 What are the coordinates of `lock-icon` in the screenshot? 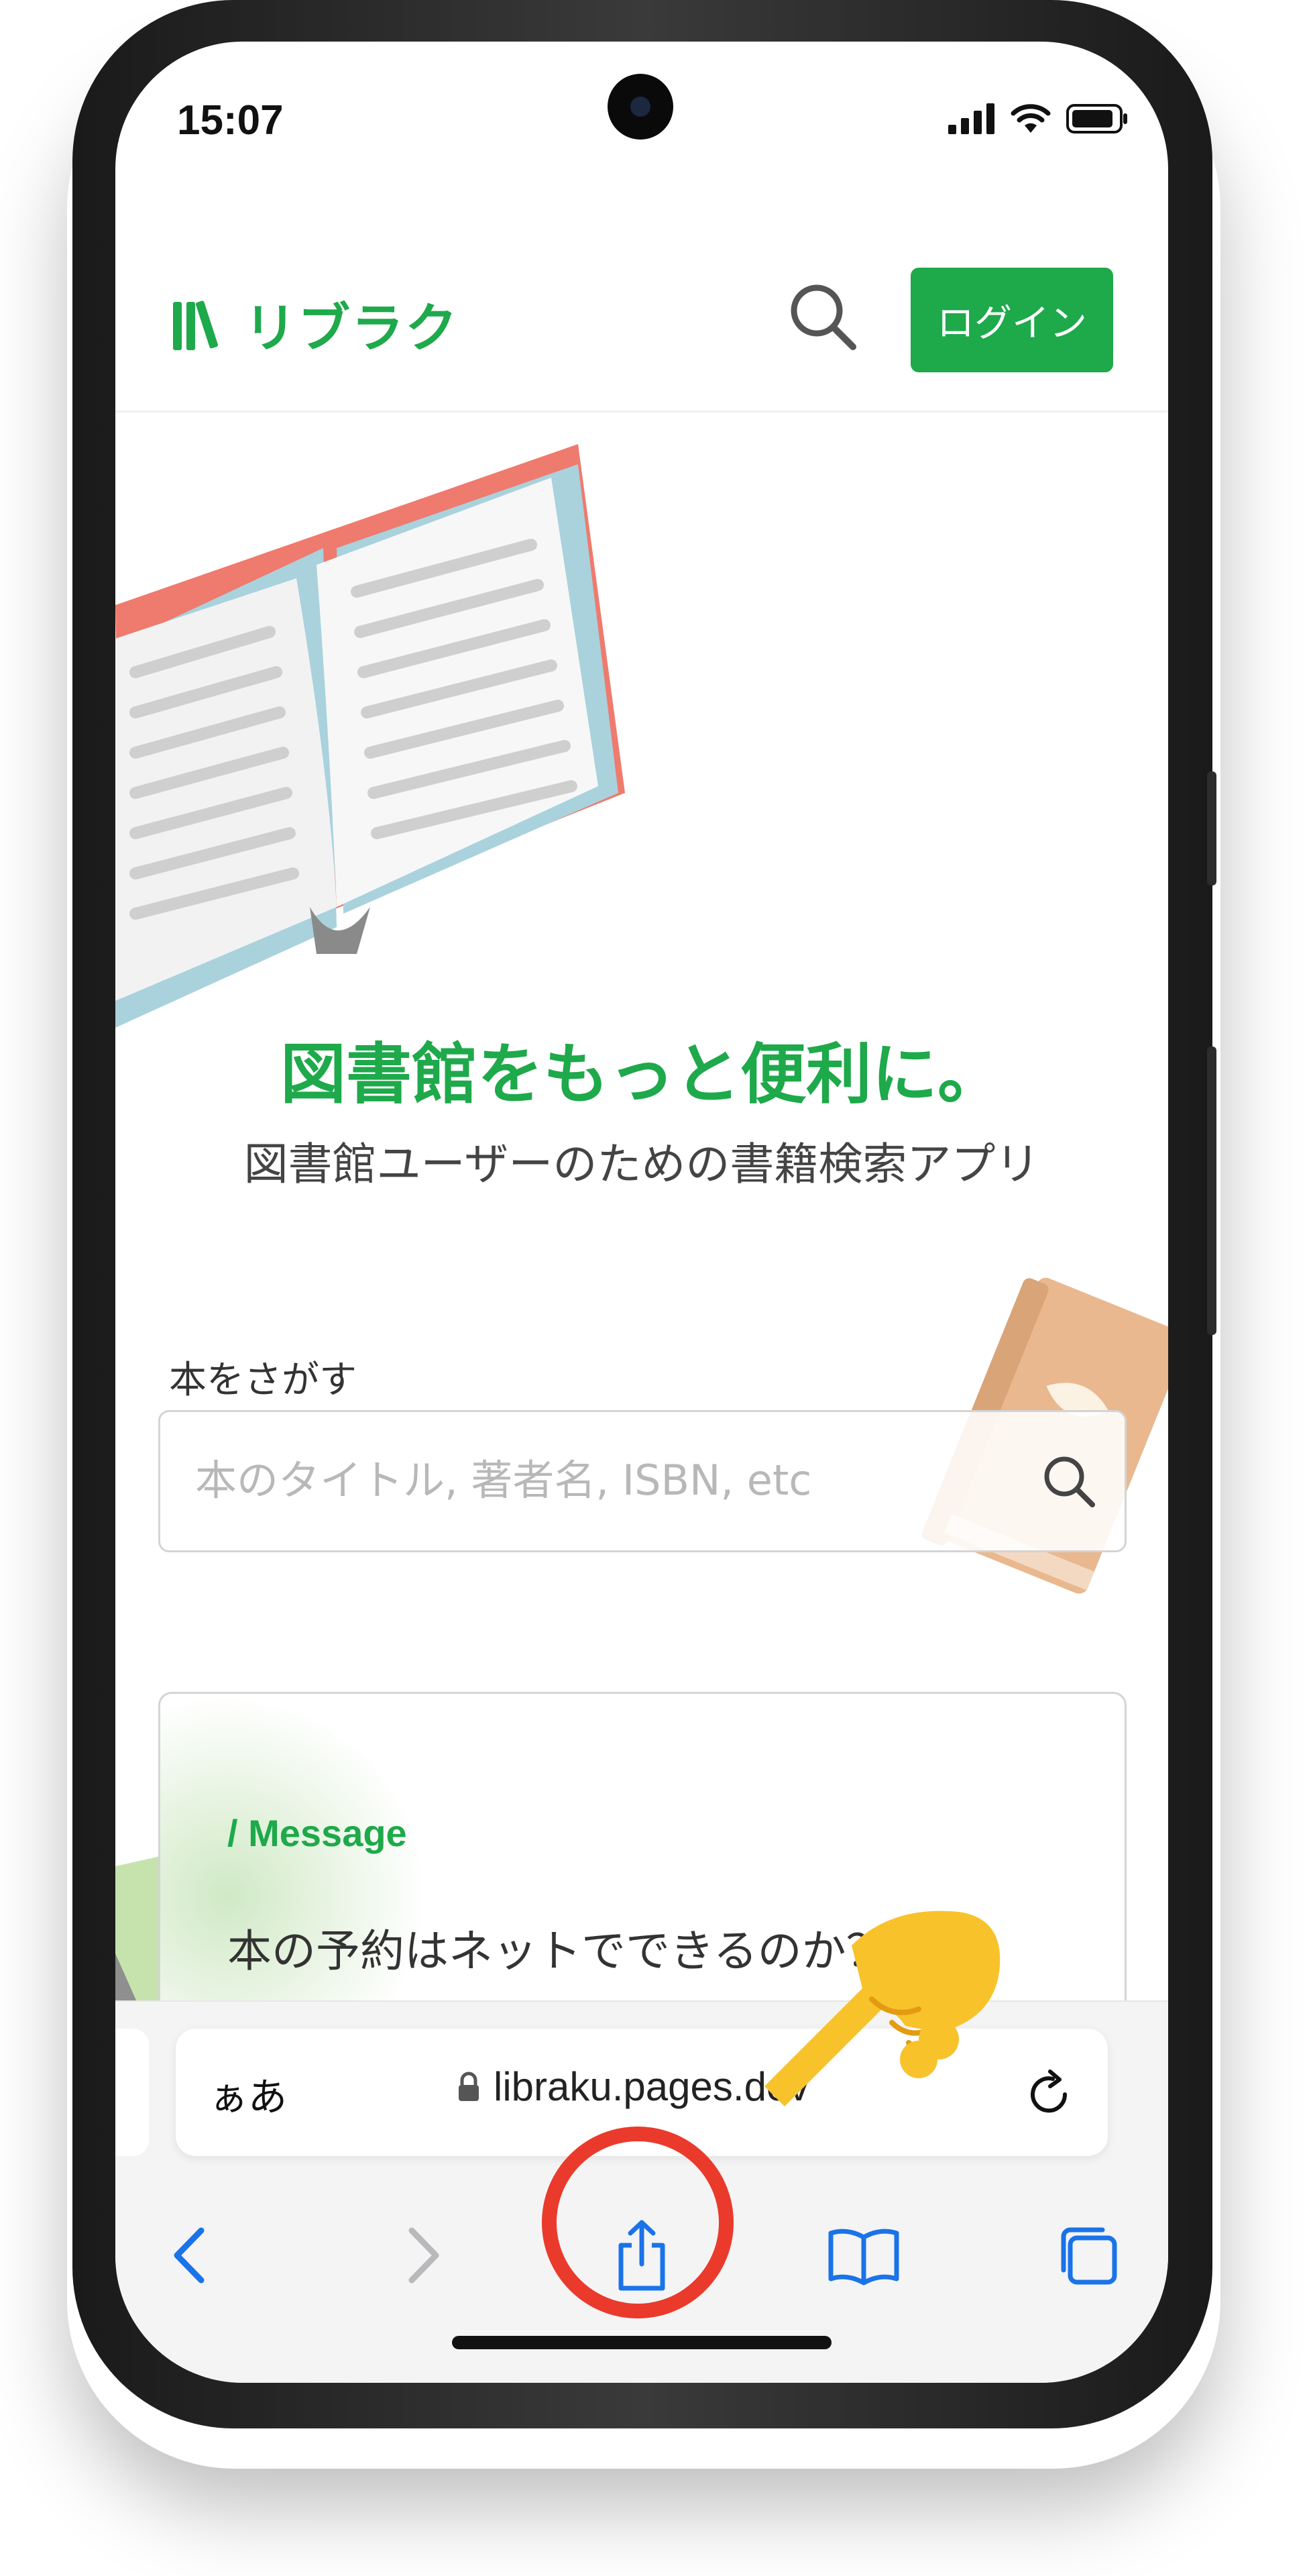 It's located at (469, 2086).